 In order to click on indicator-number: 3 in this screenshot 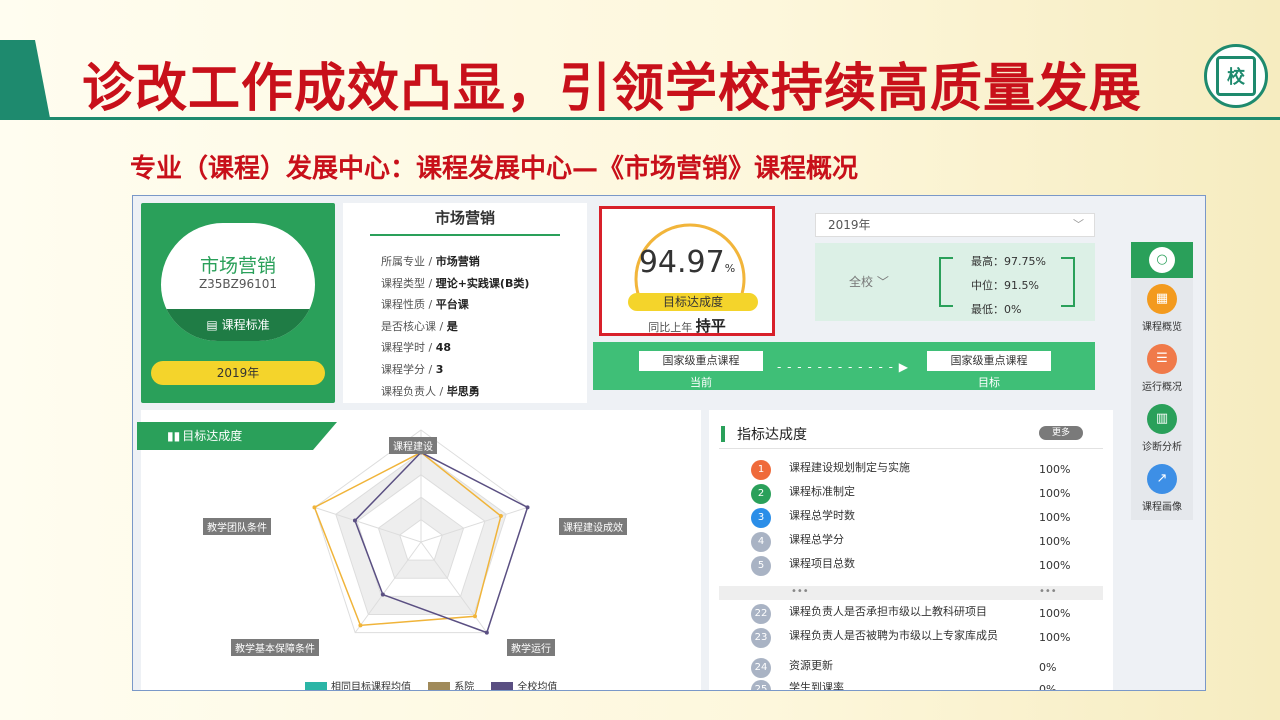, I will do `click(761, 518)`.